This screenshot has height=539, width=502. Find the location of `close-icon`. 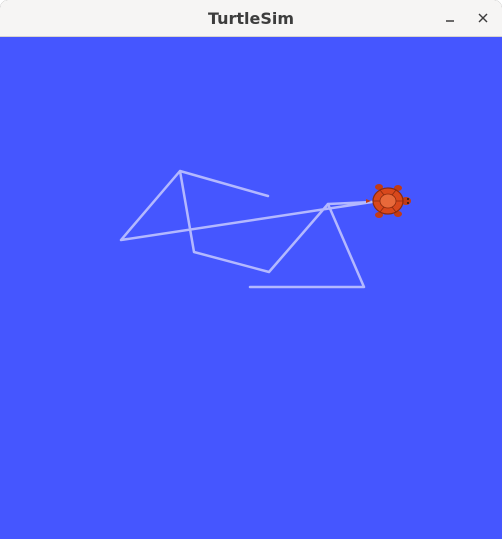

close-icon is located at coordinates (483, 18).